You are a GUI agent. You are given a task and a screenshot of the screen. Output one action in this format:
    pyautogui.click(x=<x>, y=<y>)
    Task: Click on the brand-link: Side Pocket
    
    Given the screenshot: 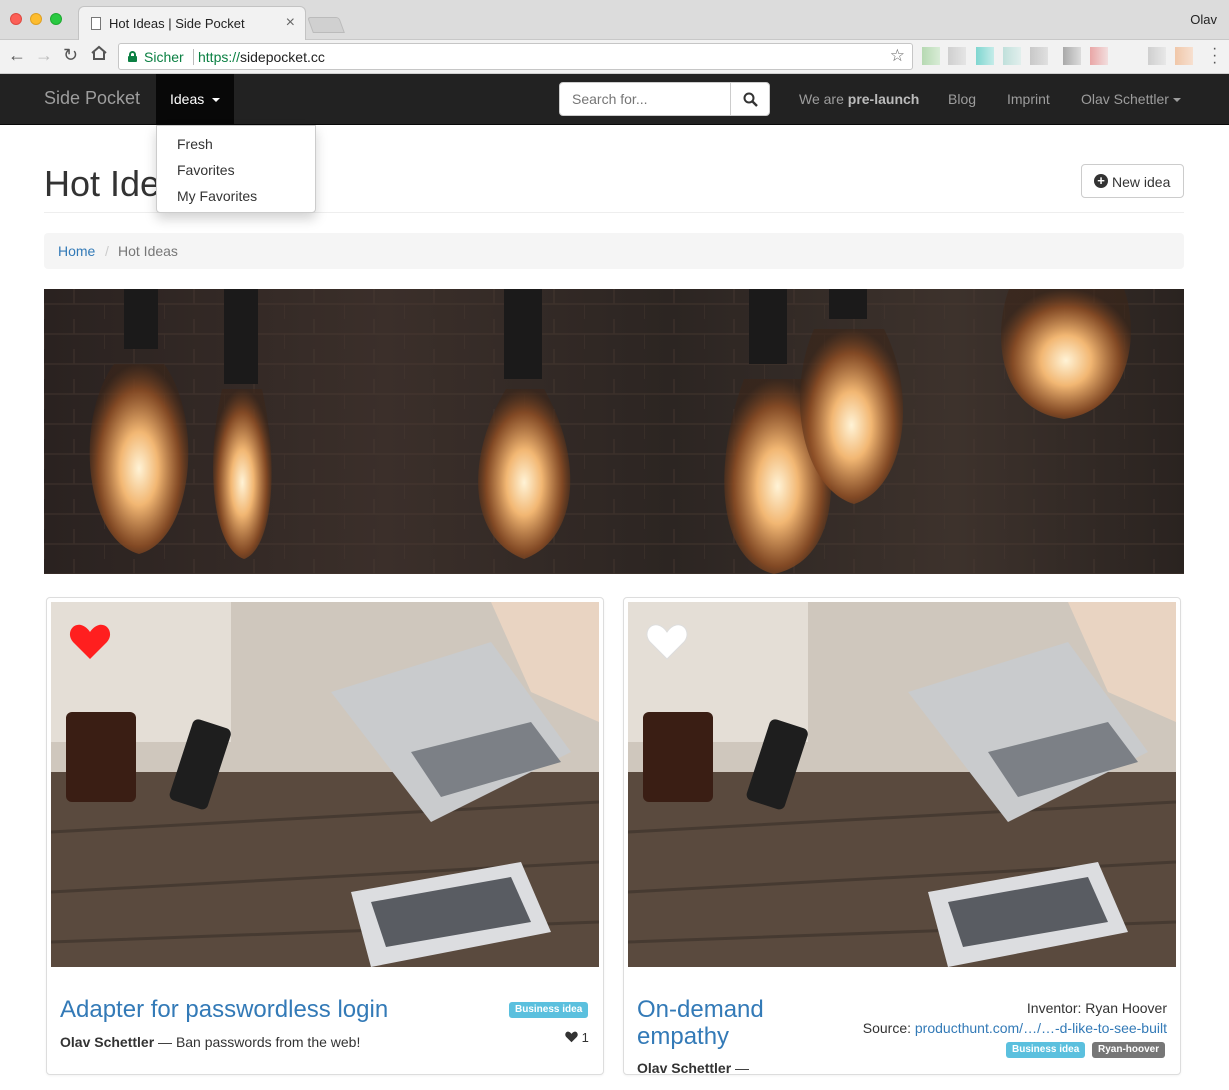 What is the action you would take?
    pyautogui.click(x=92, y=98)
    